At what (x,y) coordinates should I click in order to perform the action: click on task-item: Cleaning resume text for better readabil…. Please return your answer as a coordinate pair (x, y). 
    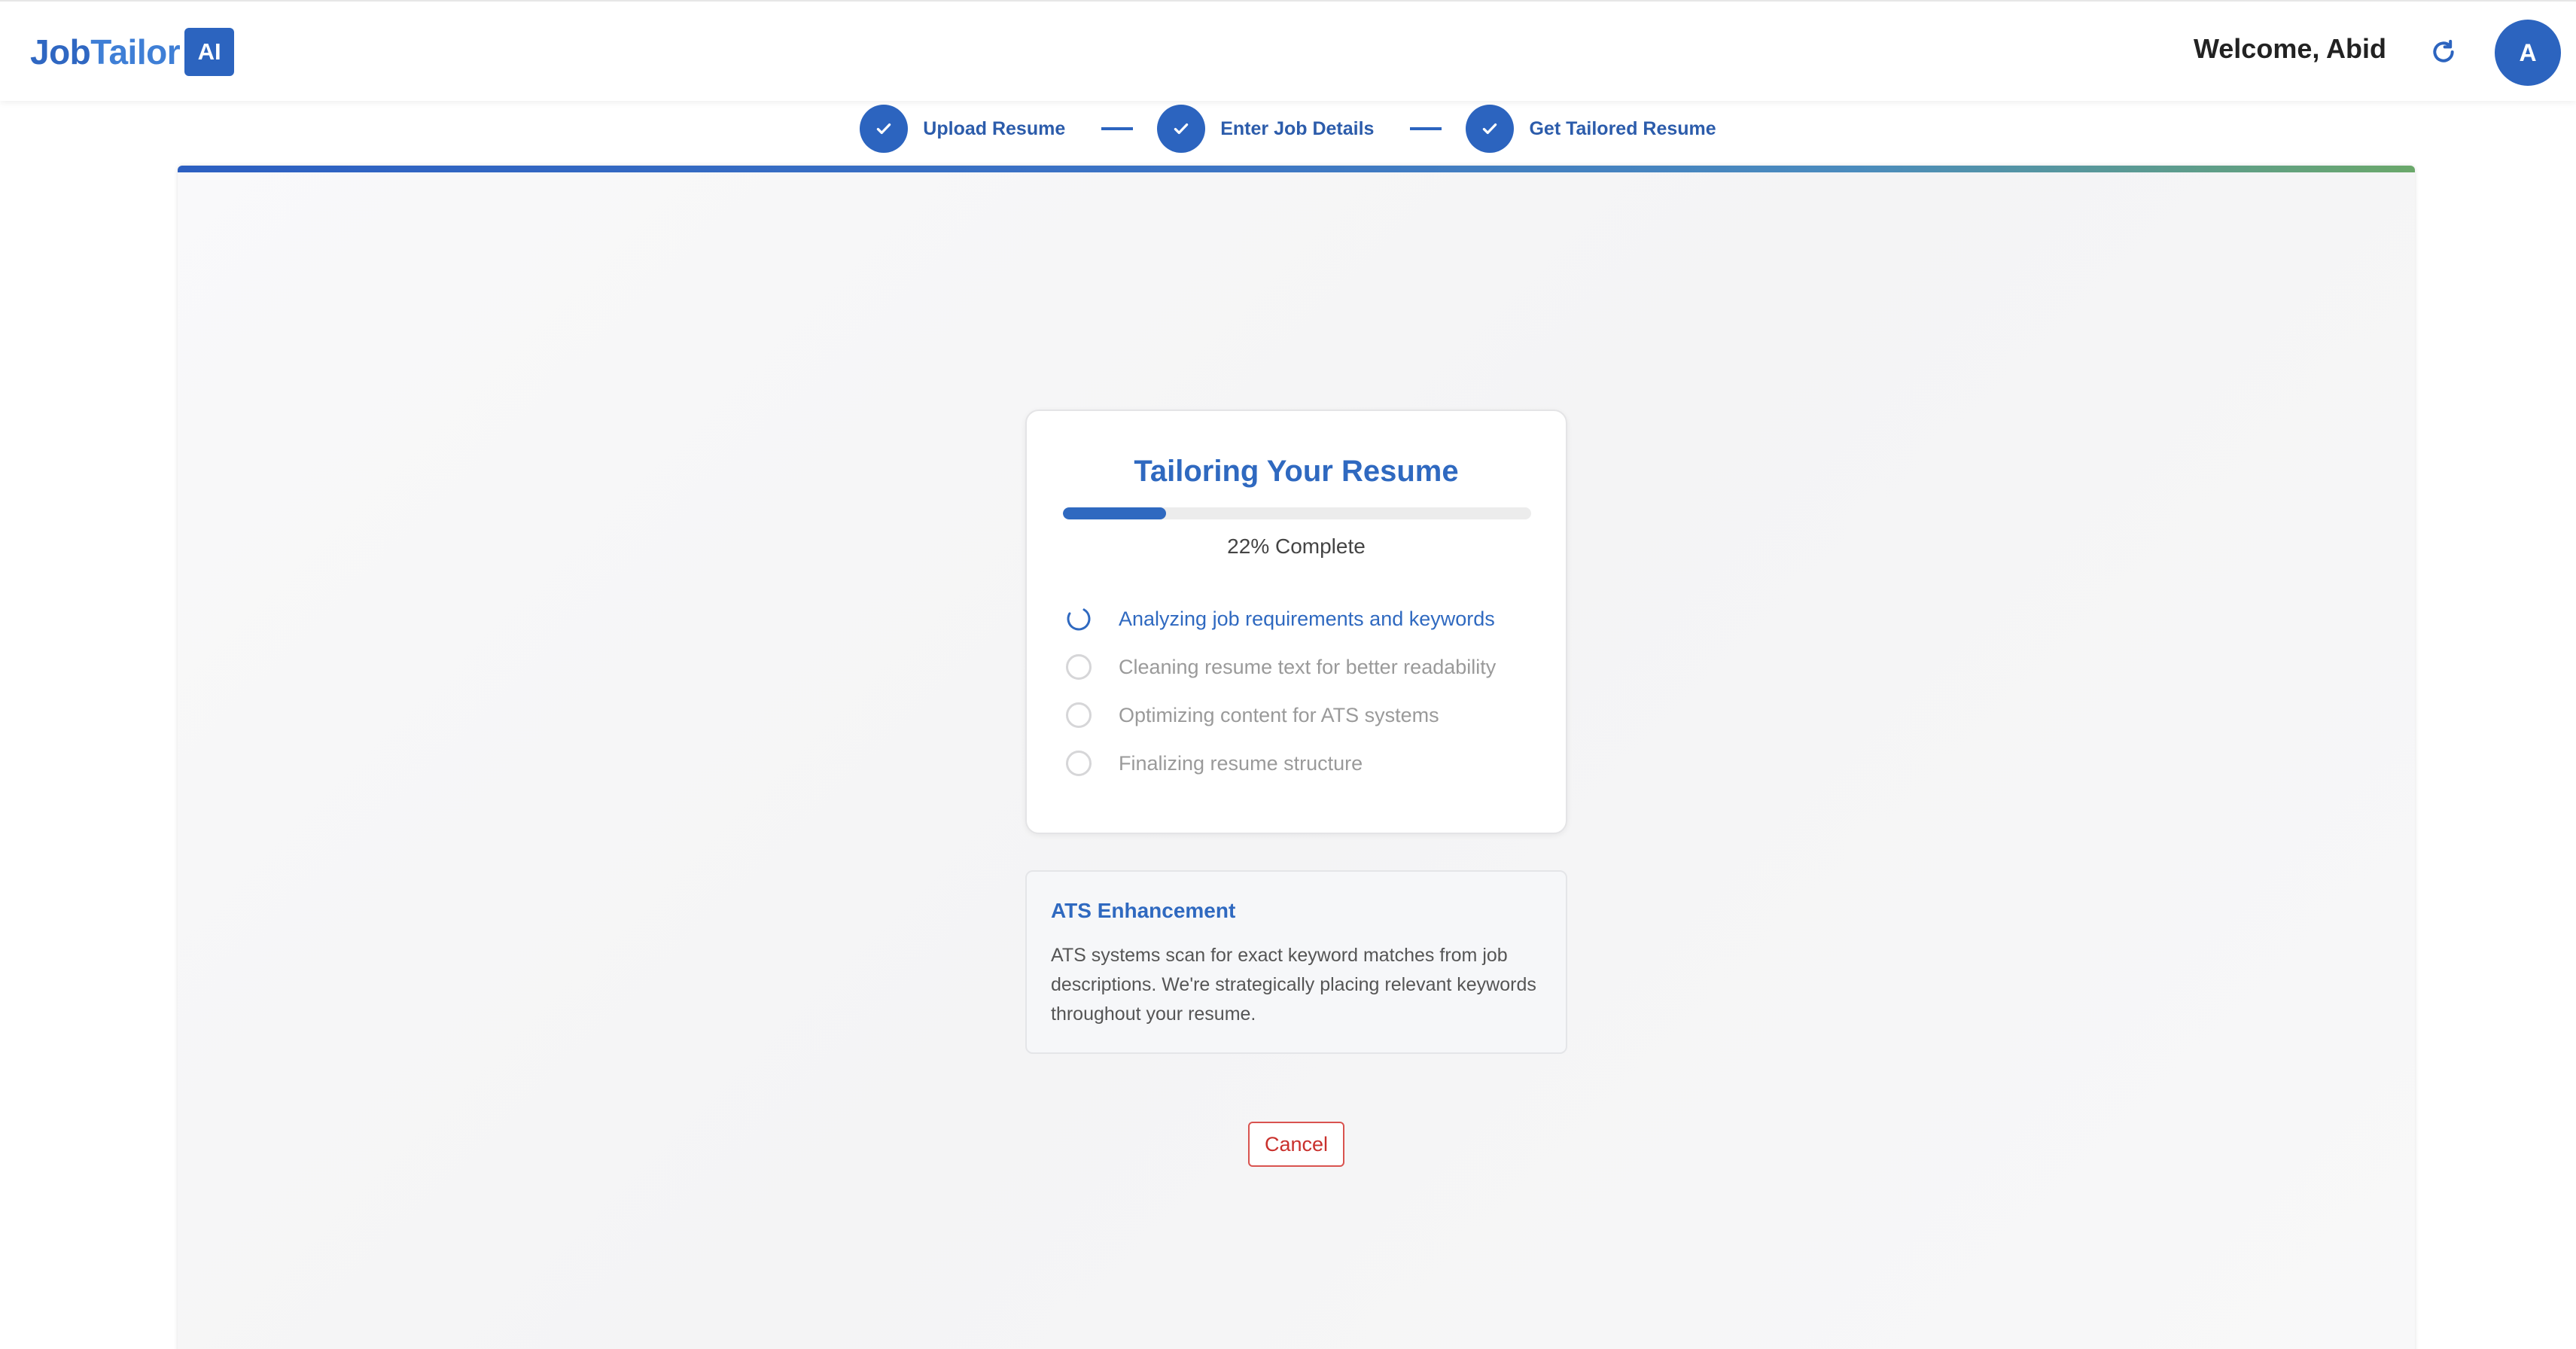
    Looking at the image, I should click on (1307, 667).